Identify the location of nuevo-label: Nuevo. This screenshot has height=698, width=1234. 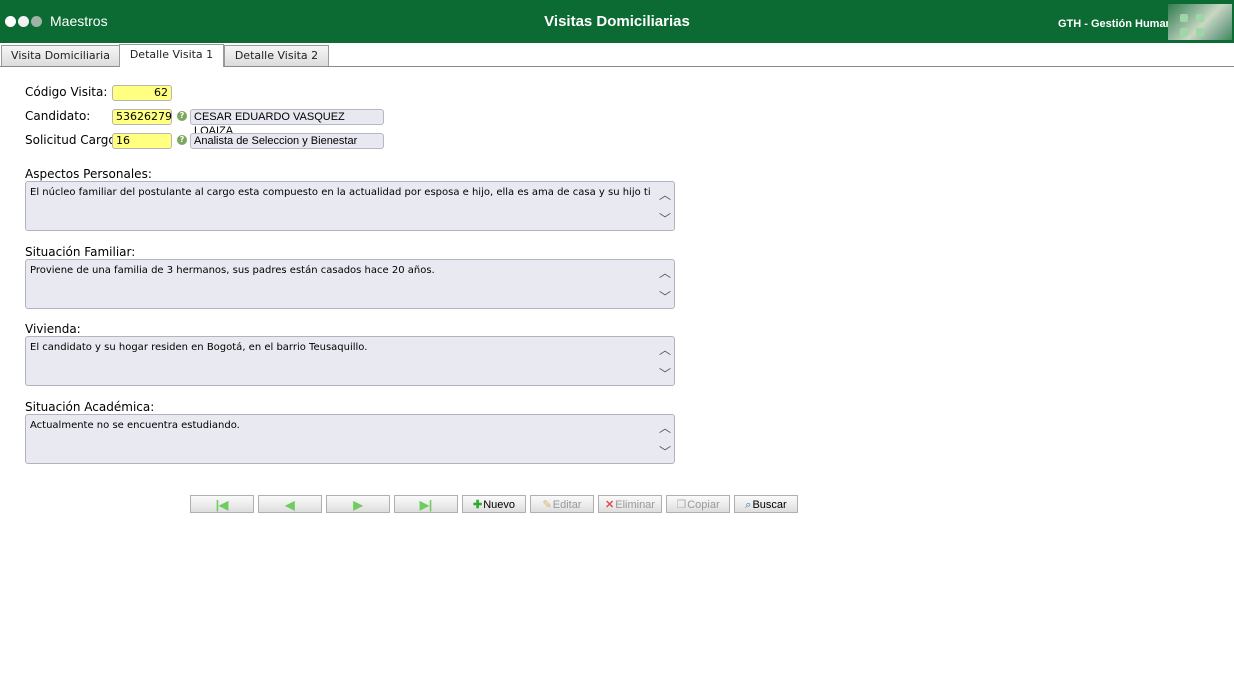
(499, 505).